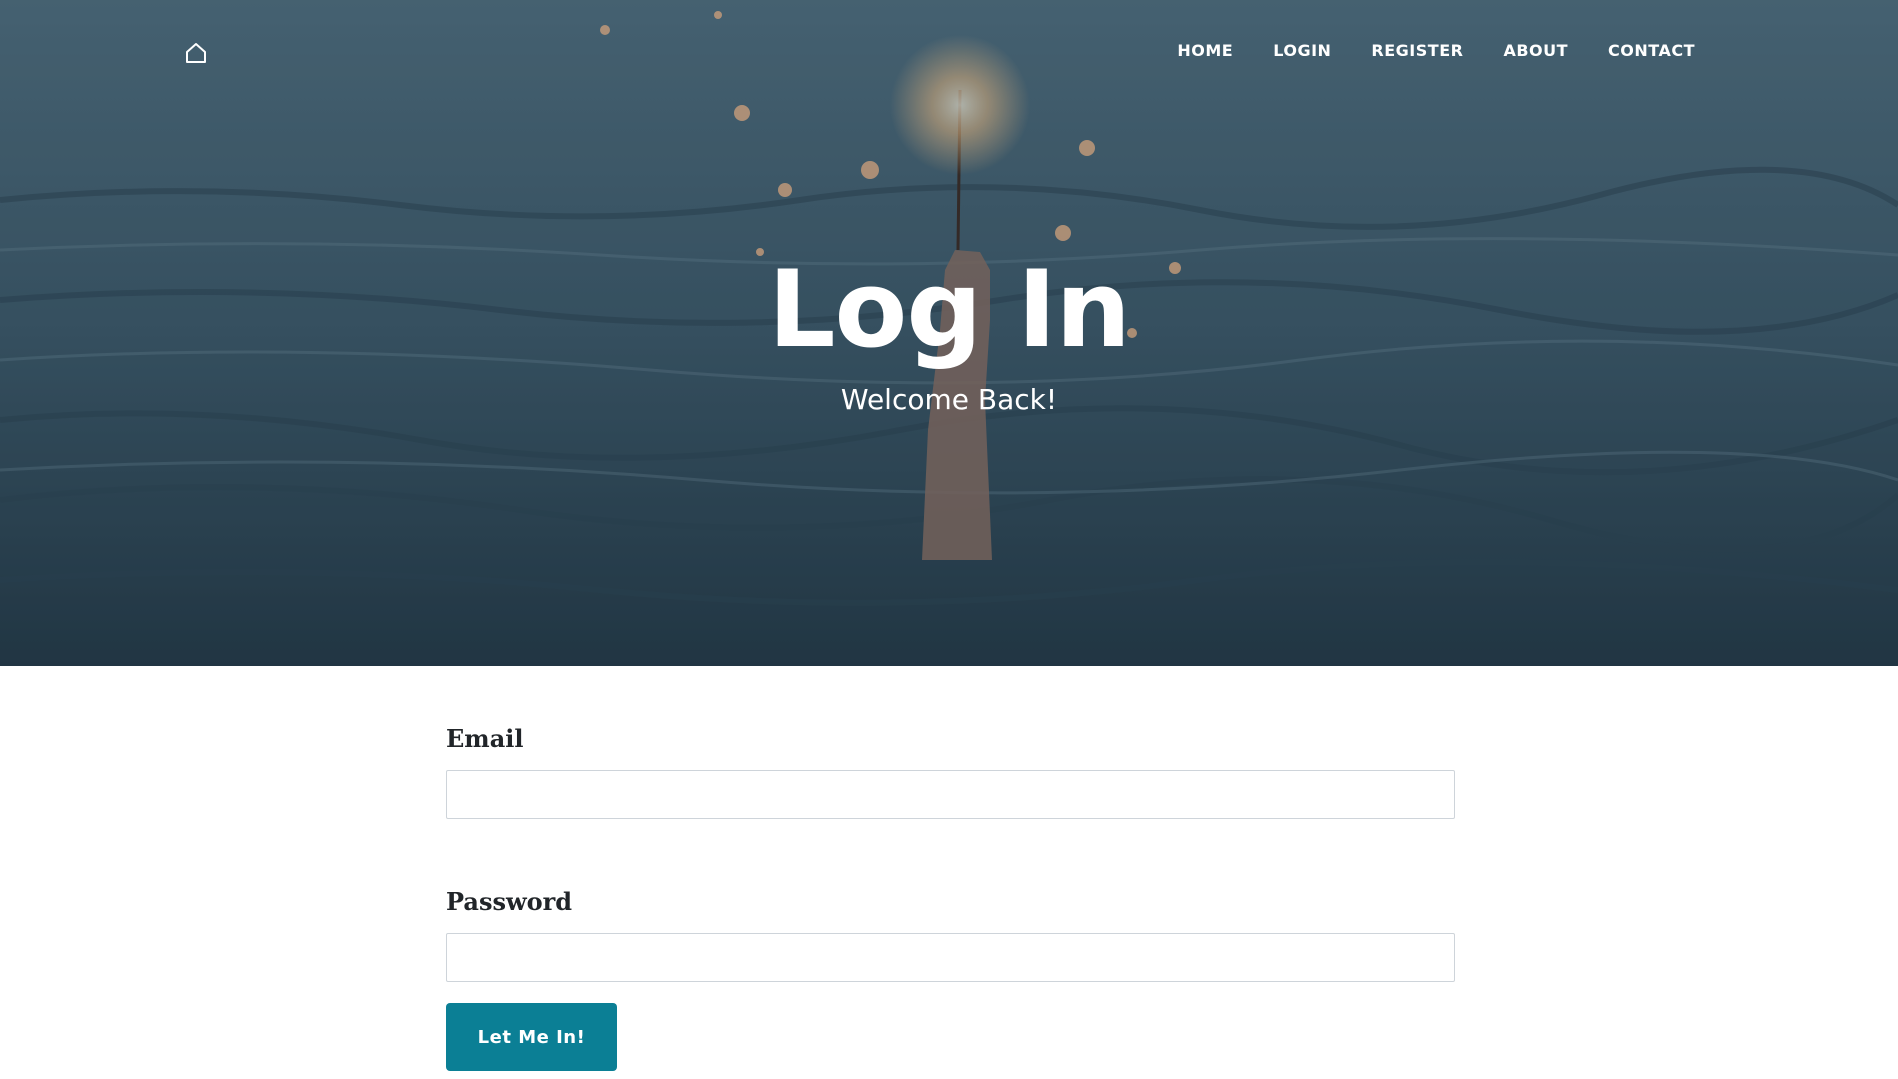  I want to click on home-icon, so click(196, 53).